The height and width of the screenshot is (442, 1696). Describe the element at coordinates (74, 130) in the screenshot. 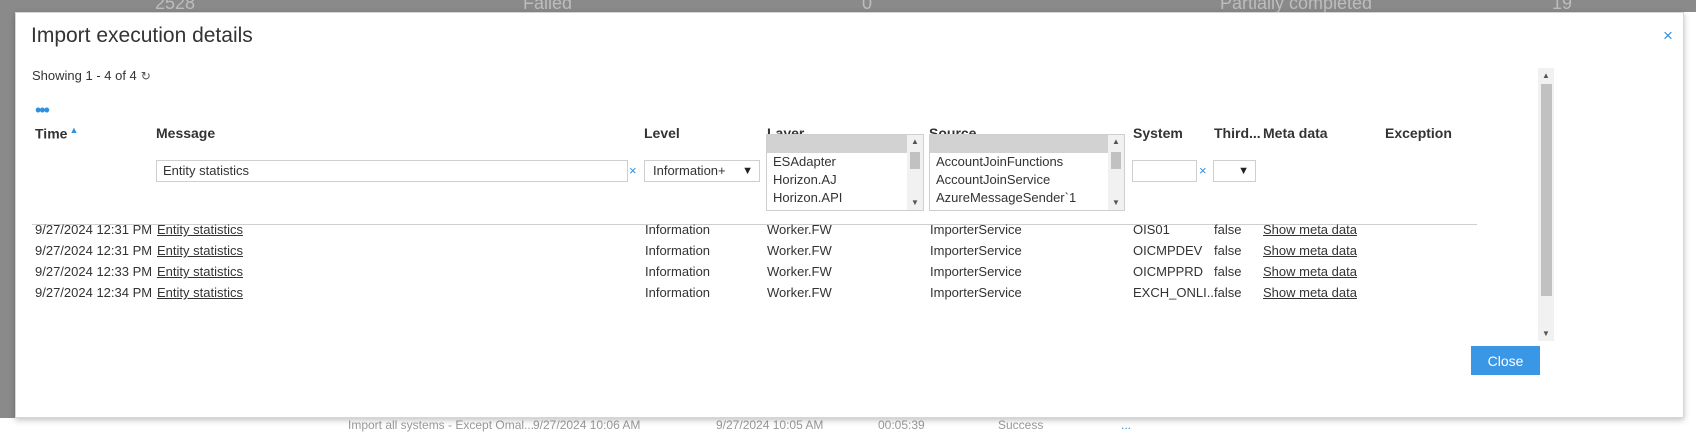

I see `sort-ascending-icon: ▲` at that location.